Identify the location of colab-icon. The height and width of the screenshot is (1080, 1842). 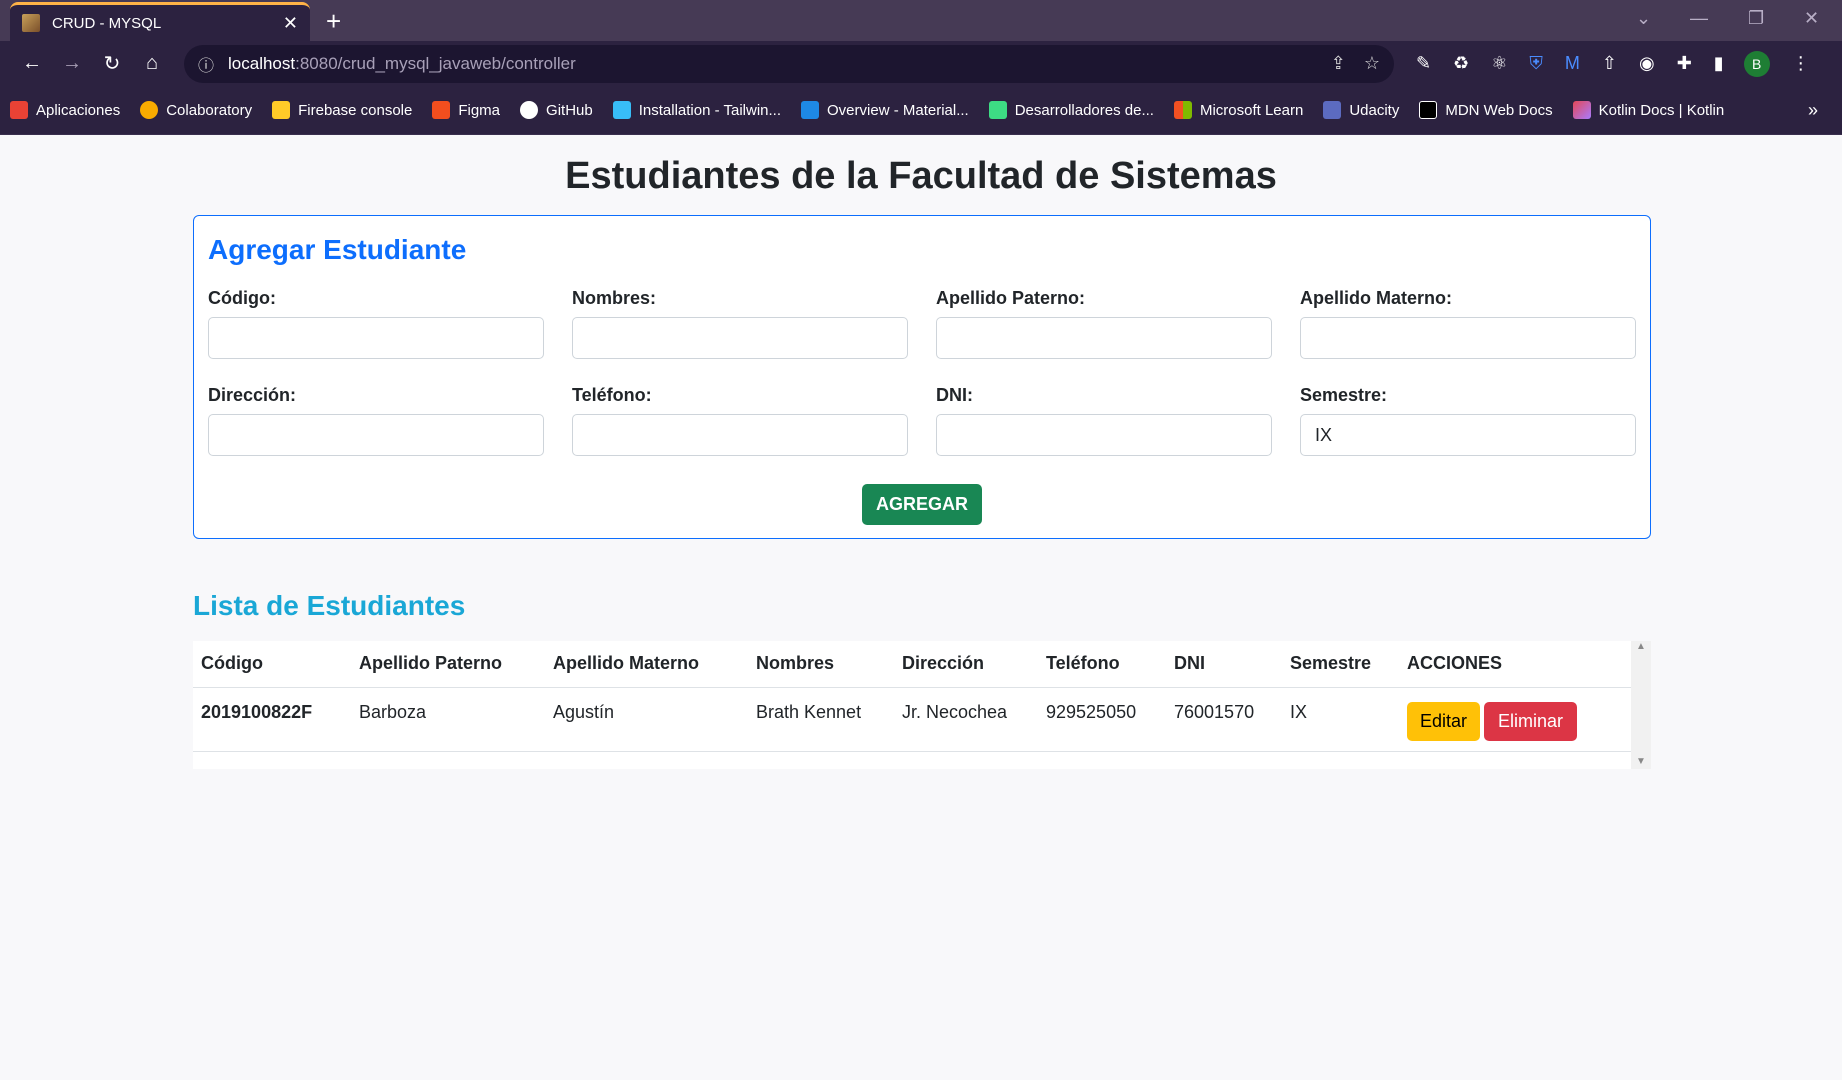
(149, 110).